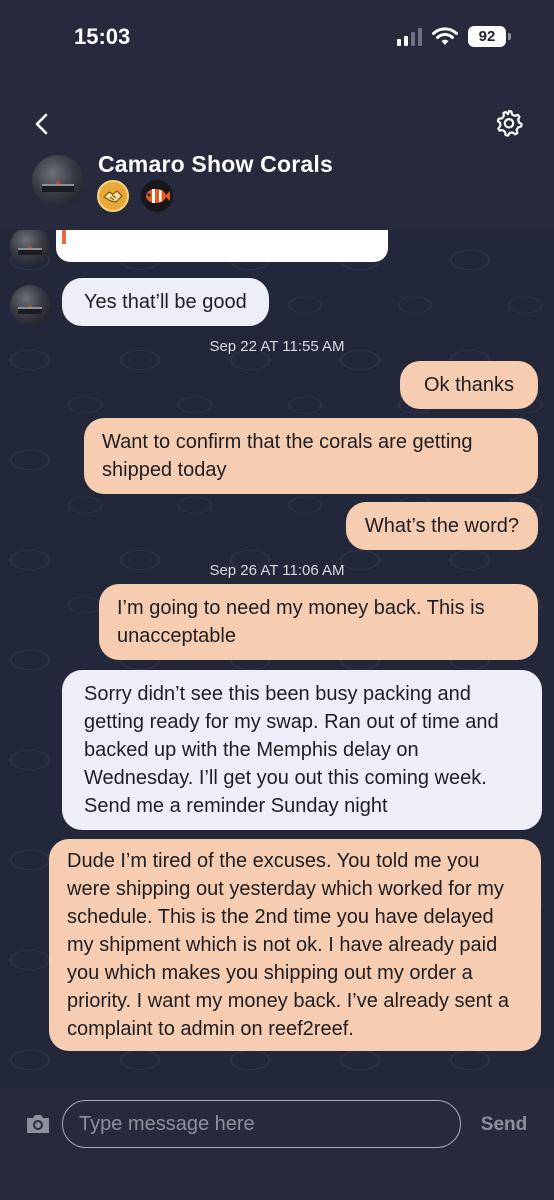  I want to click on clownfish-badge-icon, so click(157, 196).